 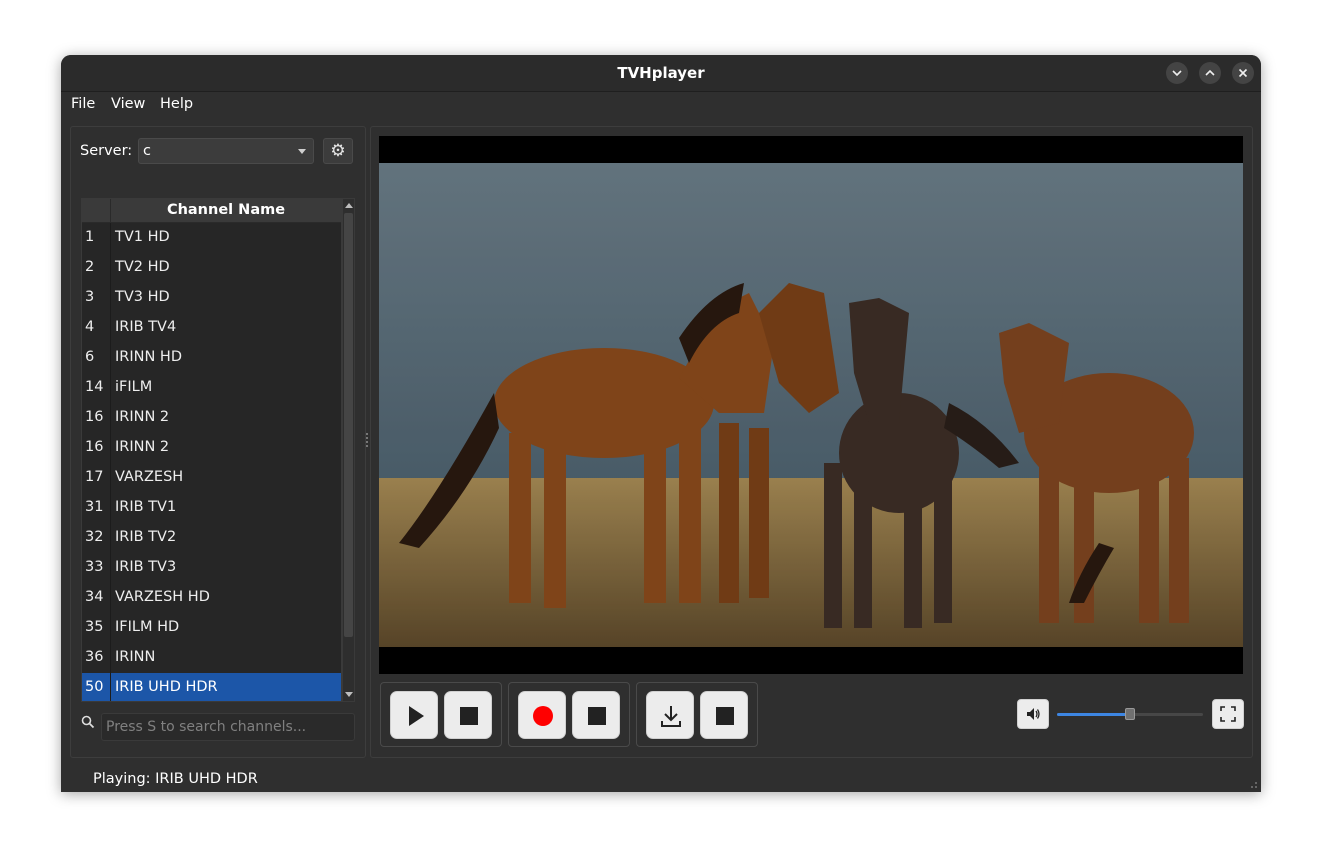 What do you see at coordinates (211, 658) in the screenshot?
I see `table-row: 36 IRINN` at bounding box center [211, 658].